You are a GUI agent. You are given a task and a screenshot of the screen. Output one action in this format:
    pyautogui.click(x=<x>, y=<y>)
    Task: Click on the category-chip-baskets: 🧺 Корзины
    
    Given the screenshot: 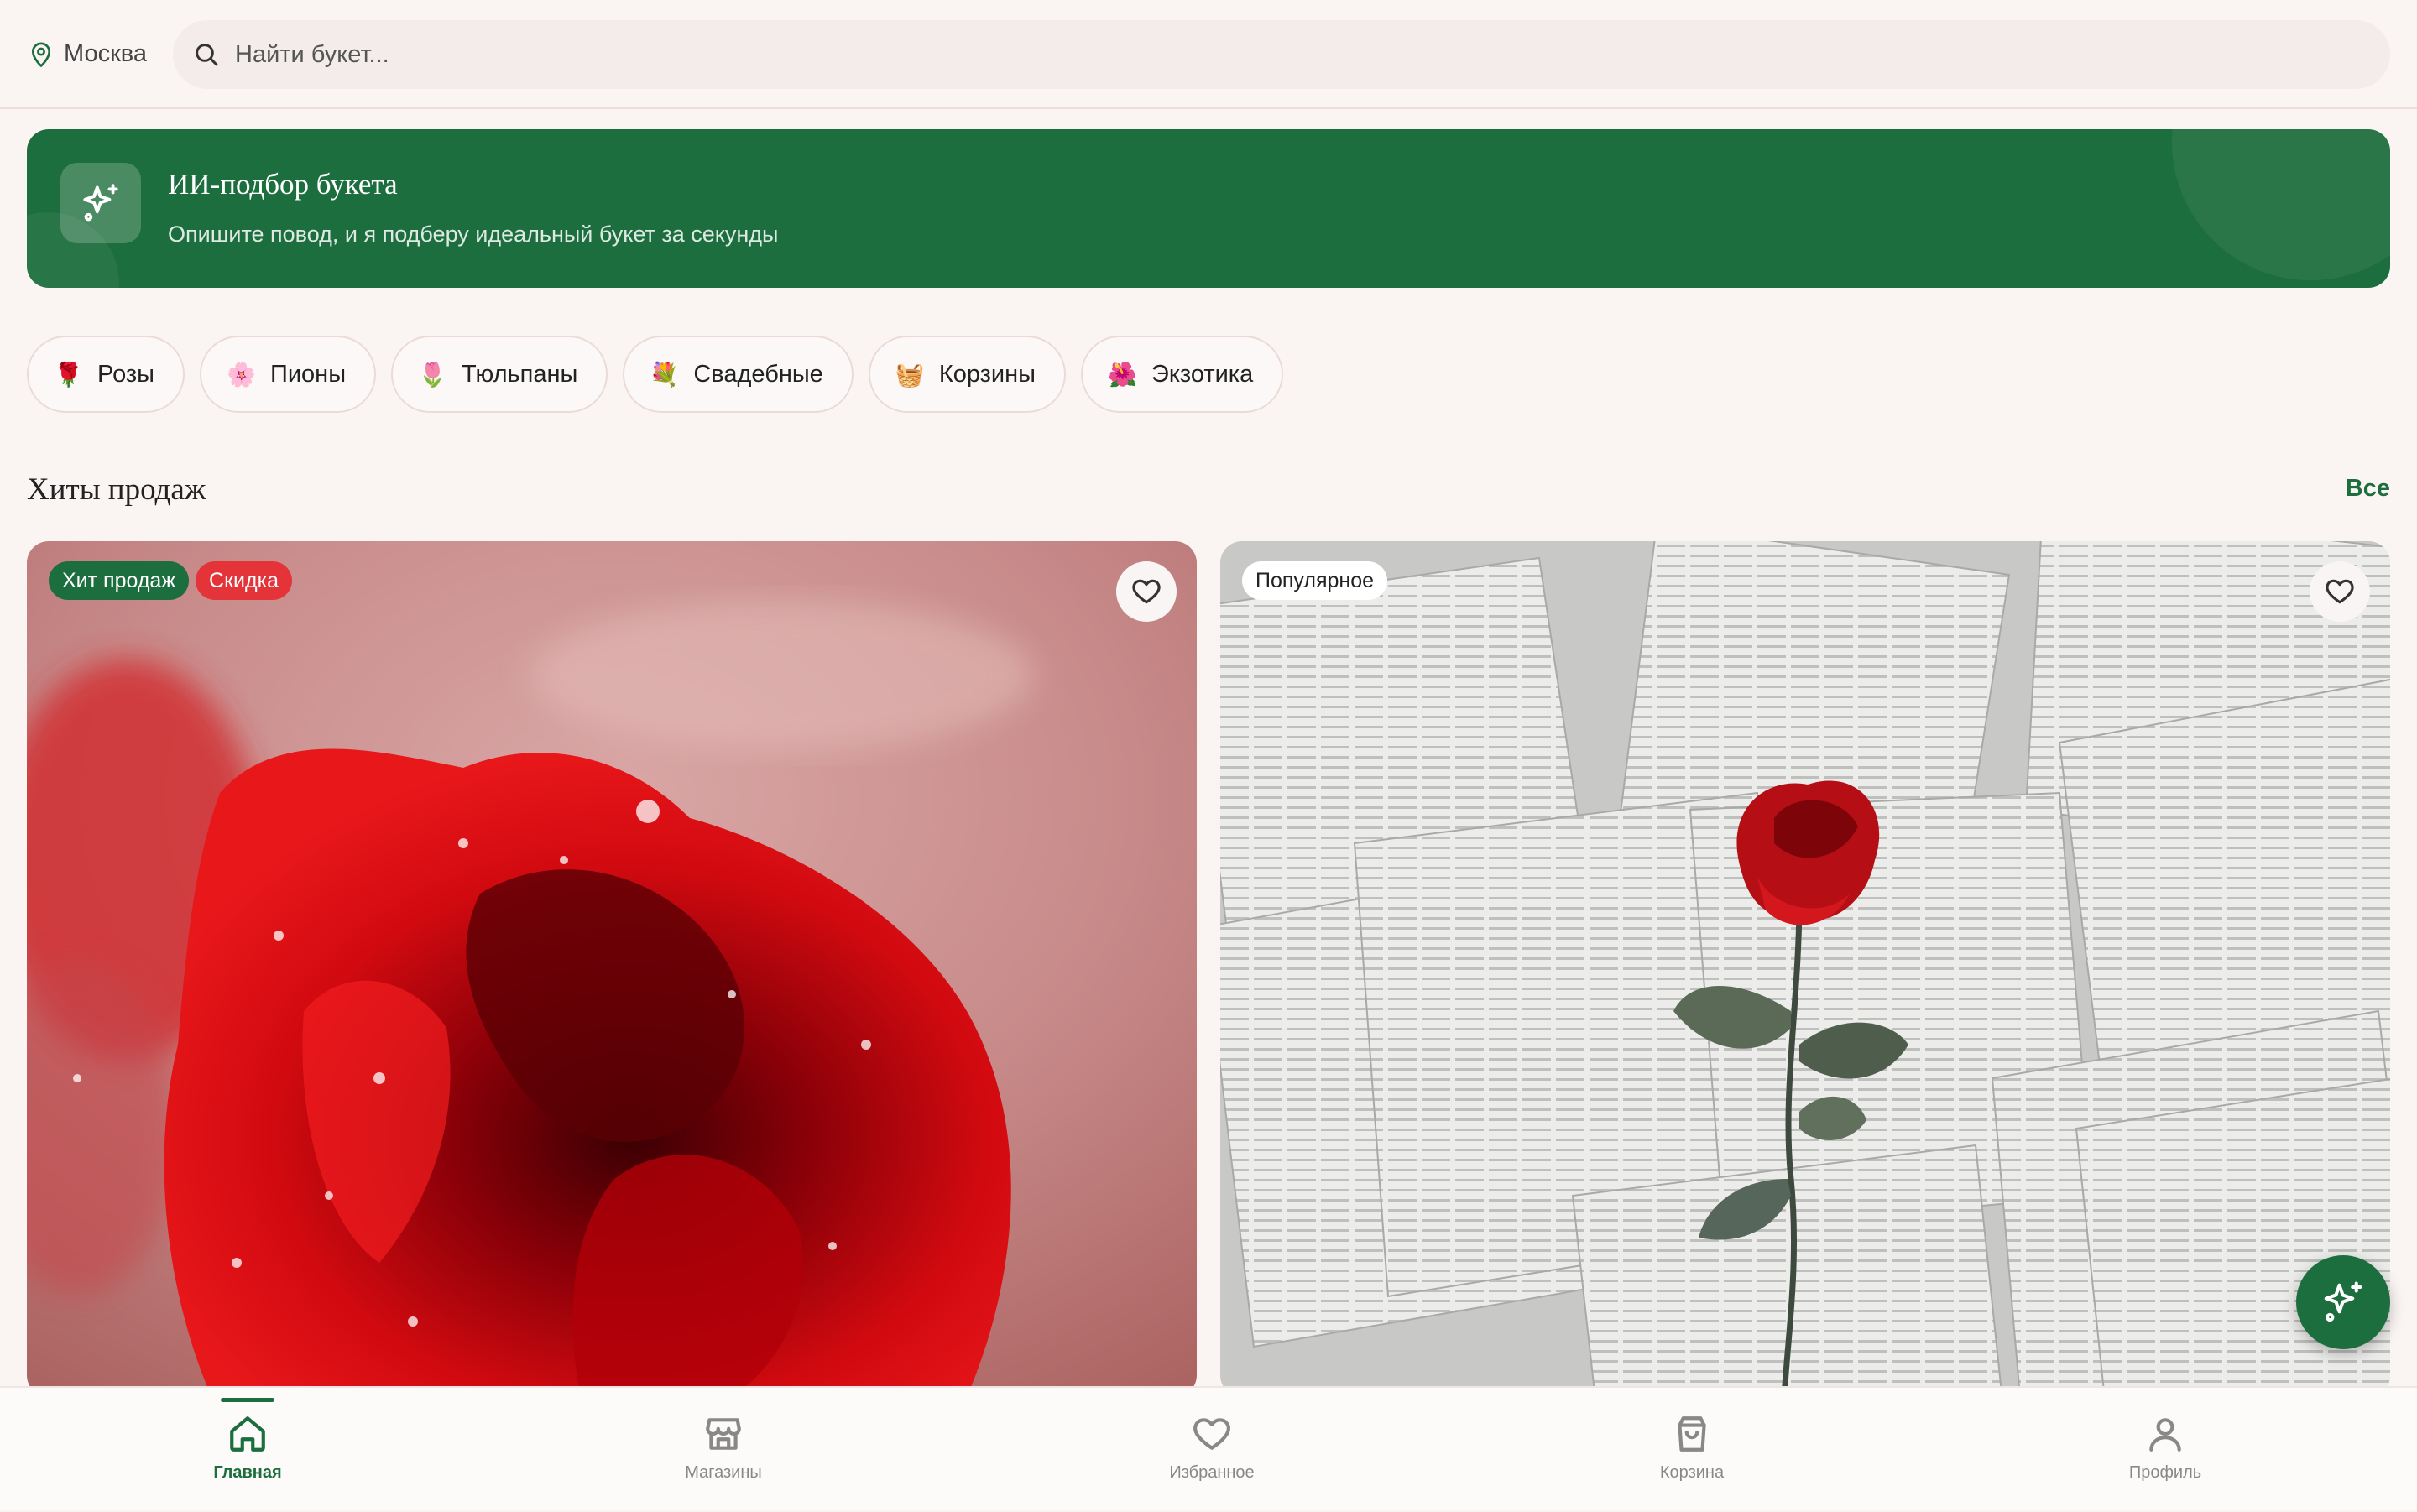 What is the action you would take?
    pyautogui.click(x=967, y=375)
    